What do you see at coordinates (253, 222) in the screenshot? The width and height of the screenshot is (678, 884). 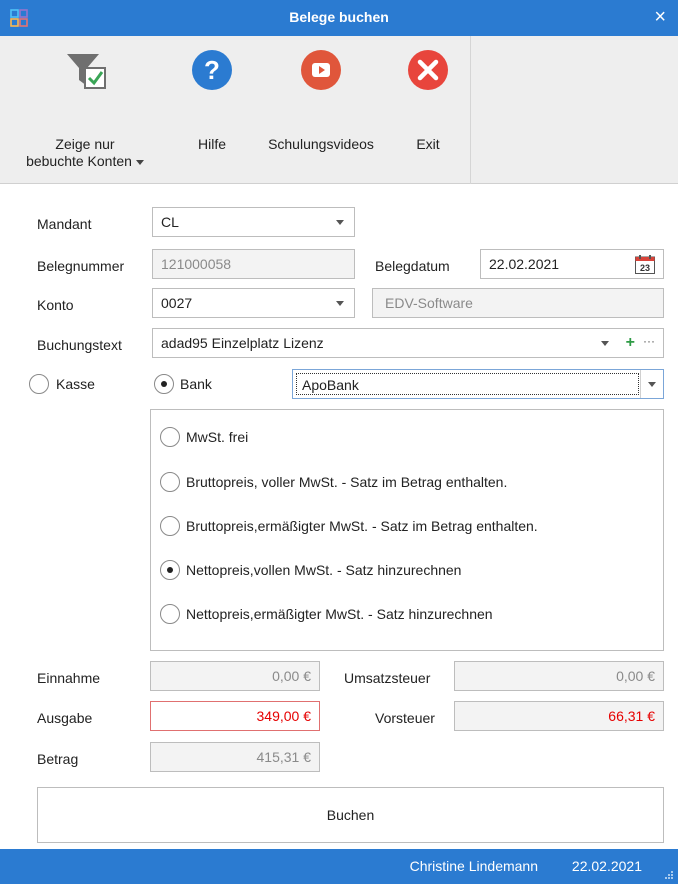 I see `mandant-select: CL` at bounding box center [253, 222].